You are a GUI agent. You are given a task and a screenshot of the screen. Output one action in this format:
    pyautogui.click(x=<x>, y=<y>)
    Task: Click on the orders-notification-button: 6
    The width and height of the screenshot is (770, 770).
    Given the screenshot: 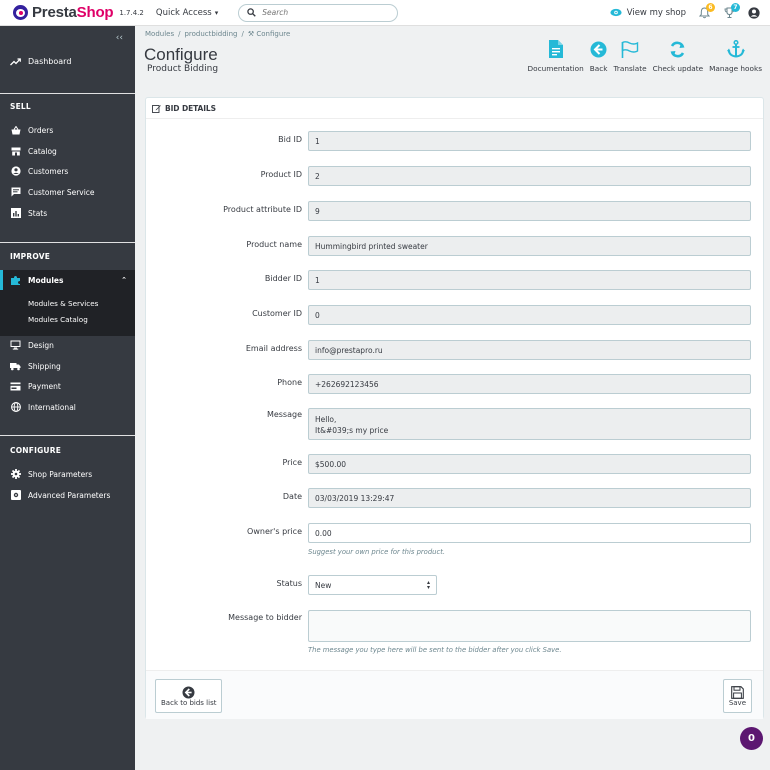 What is the action you would take?
    pyautogui.click(x=706, y=11)
    